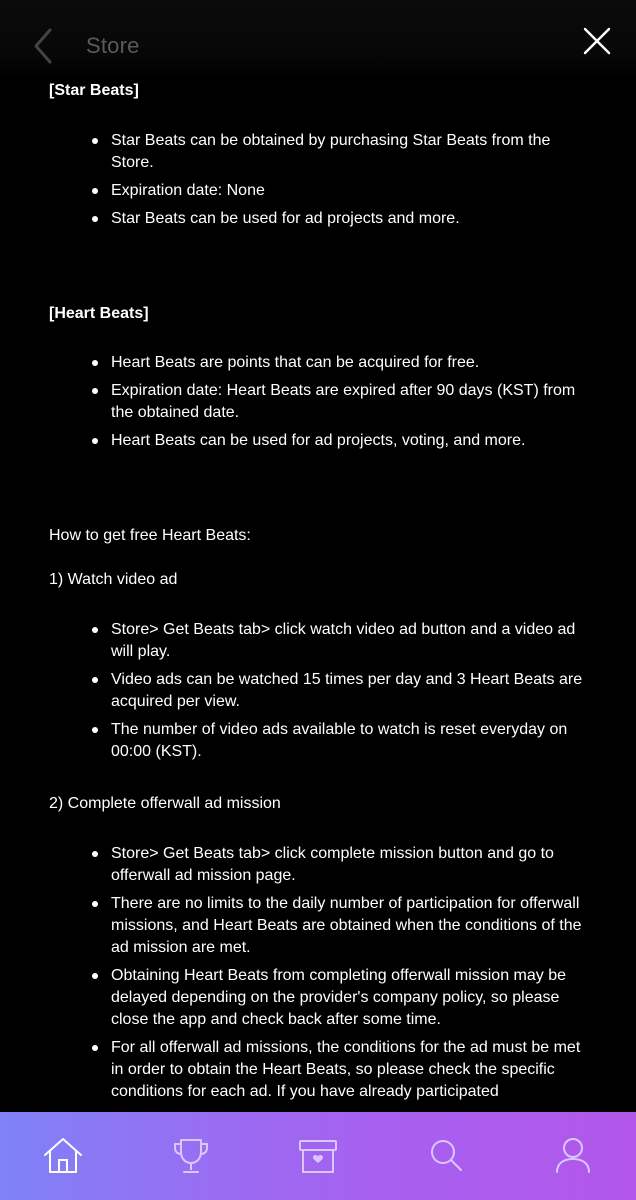 The height and width of the screenshot is (1200, 636). I want to click on step2-title: 2) Complete offerwall ad mission, so click(165, 803).